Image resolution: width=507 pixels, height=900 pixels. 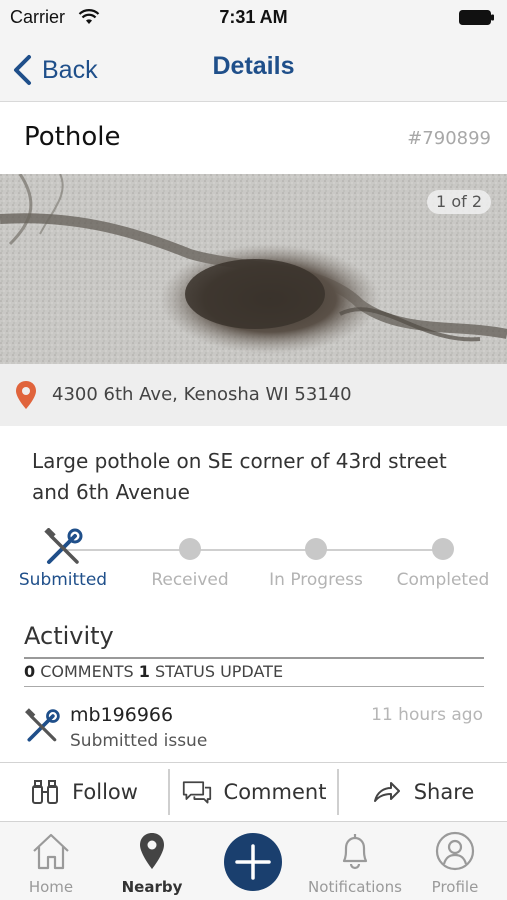 I want to click on bell-icon, so click(x=355, y=852).